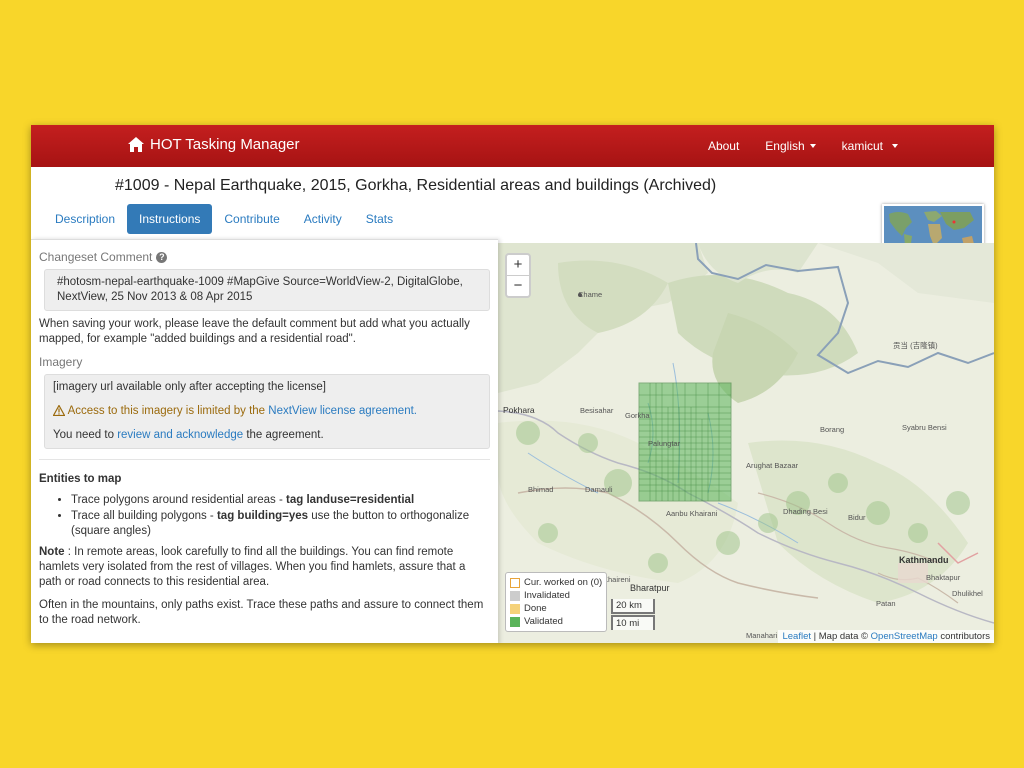  What do you see at coordinates (924, 560) in the screenshot?
I see `place-label: Kathmandu` at bounding box center [924, 560].